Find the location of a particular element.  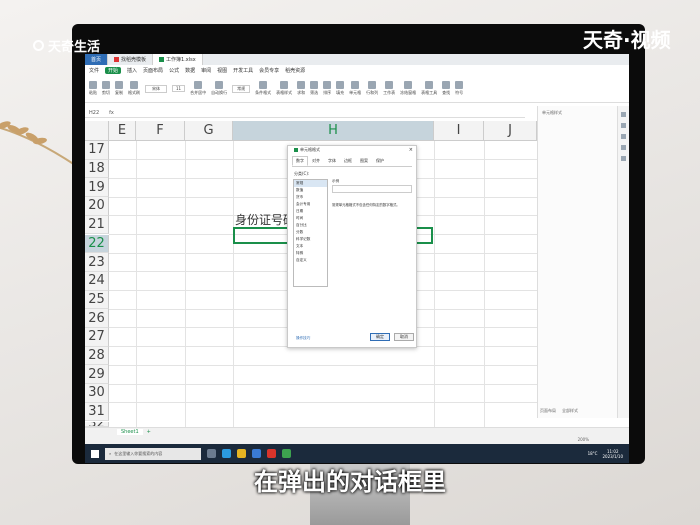

menu-formula: 公式 is located at coordinates (174, 70).